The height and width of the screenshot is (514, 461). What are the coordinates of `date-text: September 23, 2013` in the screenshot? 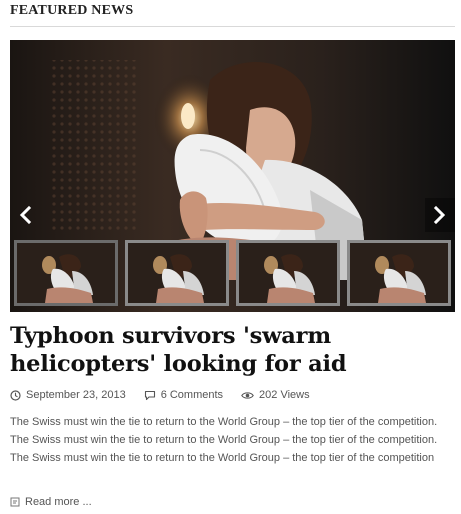 It's located at (76, 395).